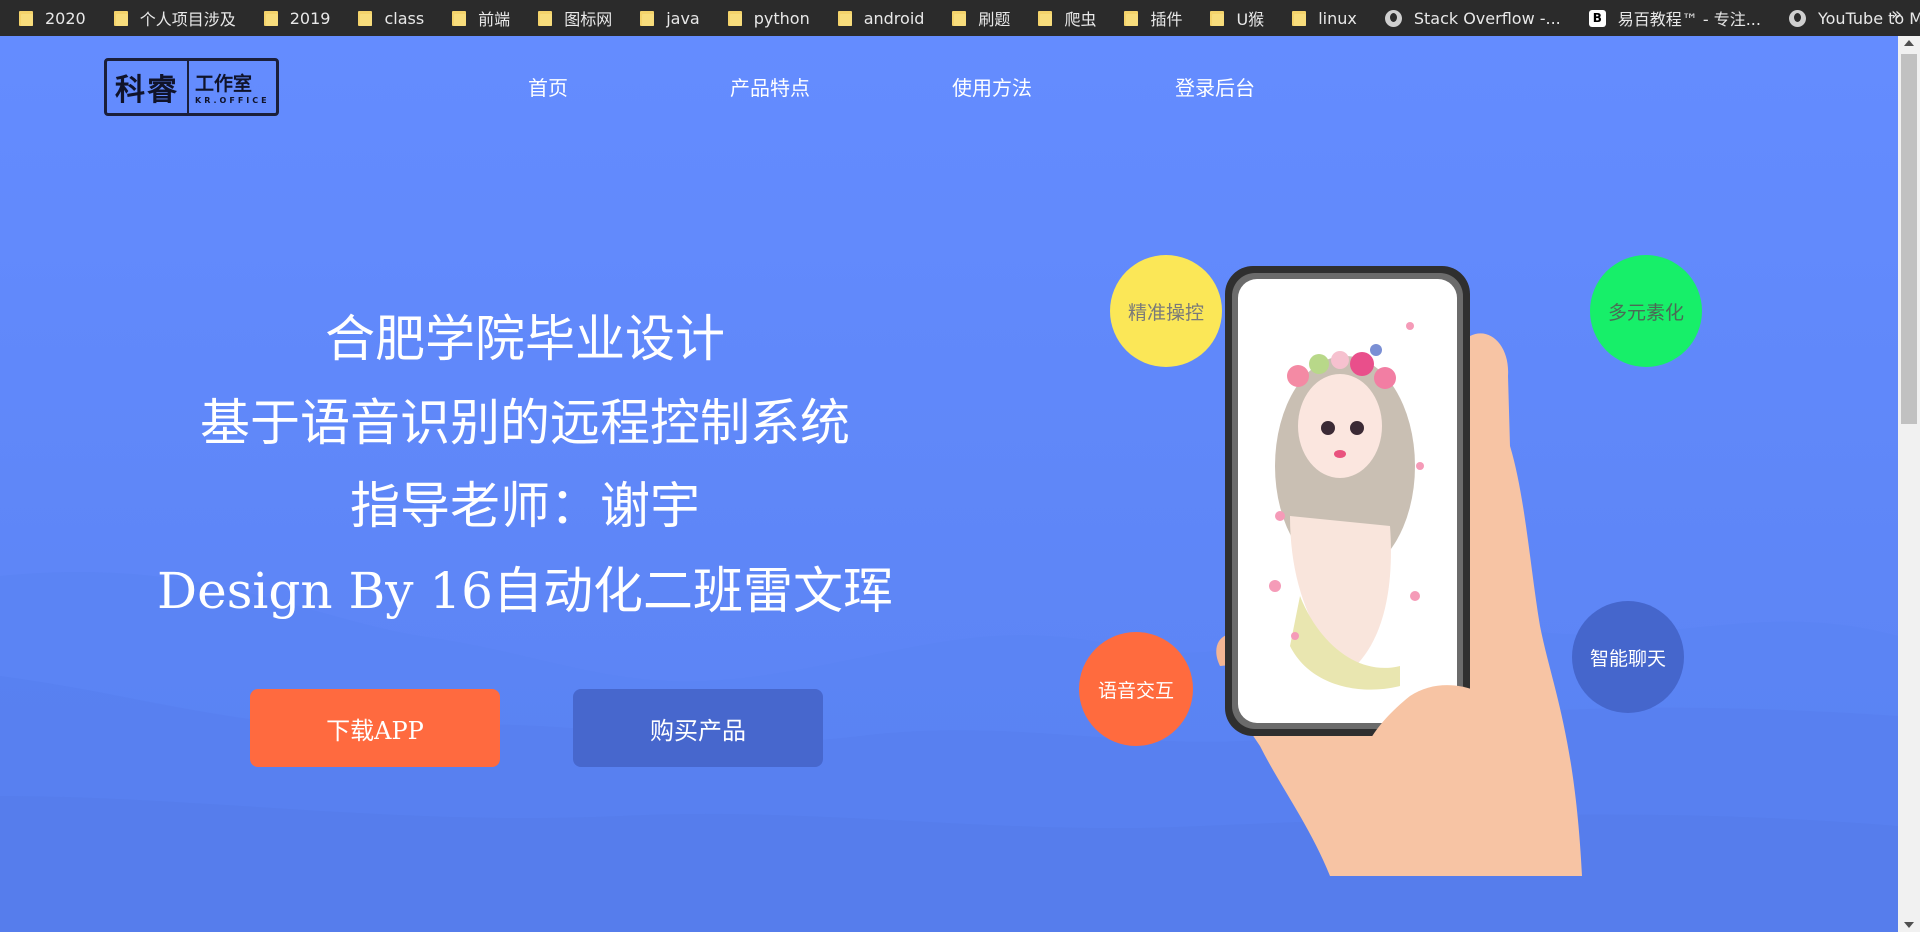 Image resolution: width=1920 pixels, height=932 pixels. I want to click on nav-home: 首页, so click(548, 86).